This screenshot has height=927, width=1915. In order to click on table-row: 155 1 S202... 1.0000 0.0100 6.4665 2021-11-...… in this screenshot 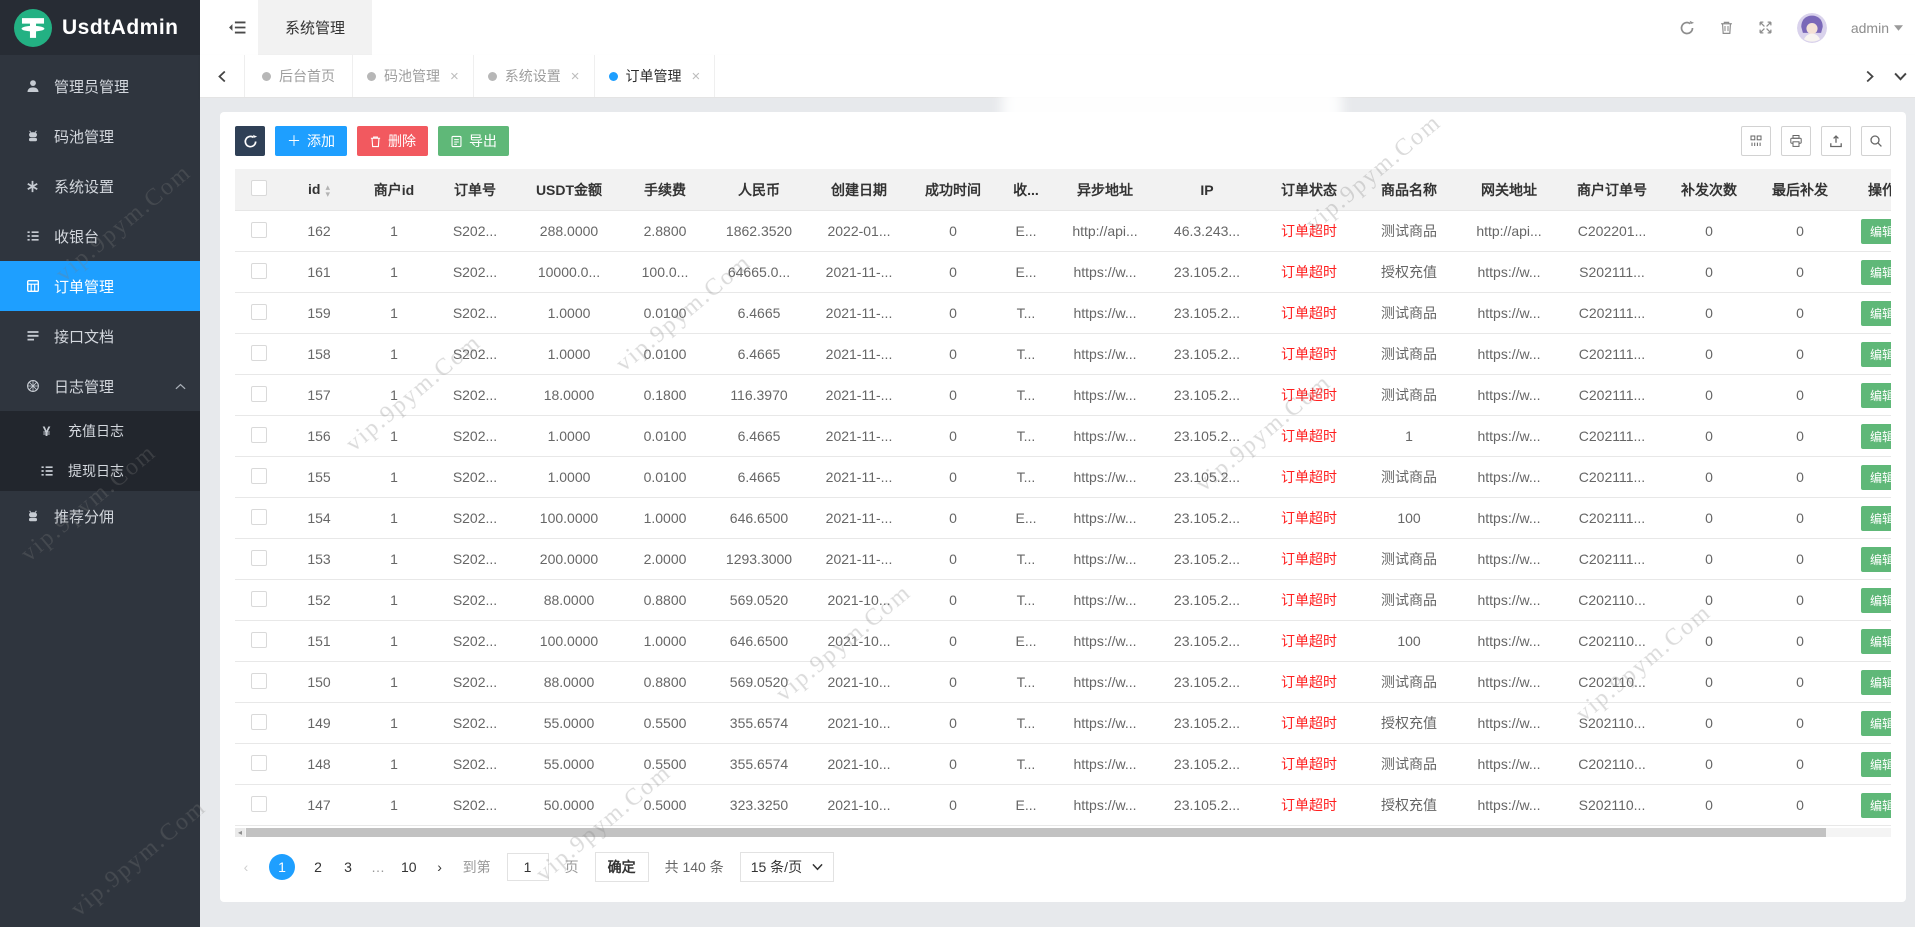, I will do `click(1063, 477)`.